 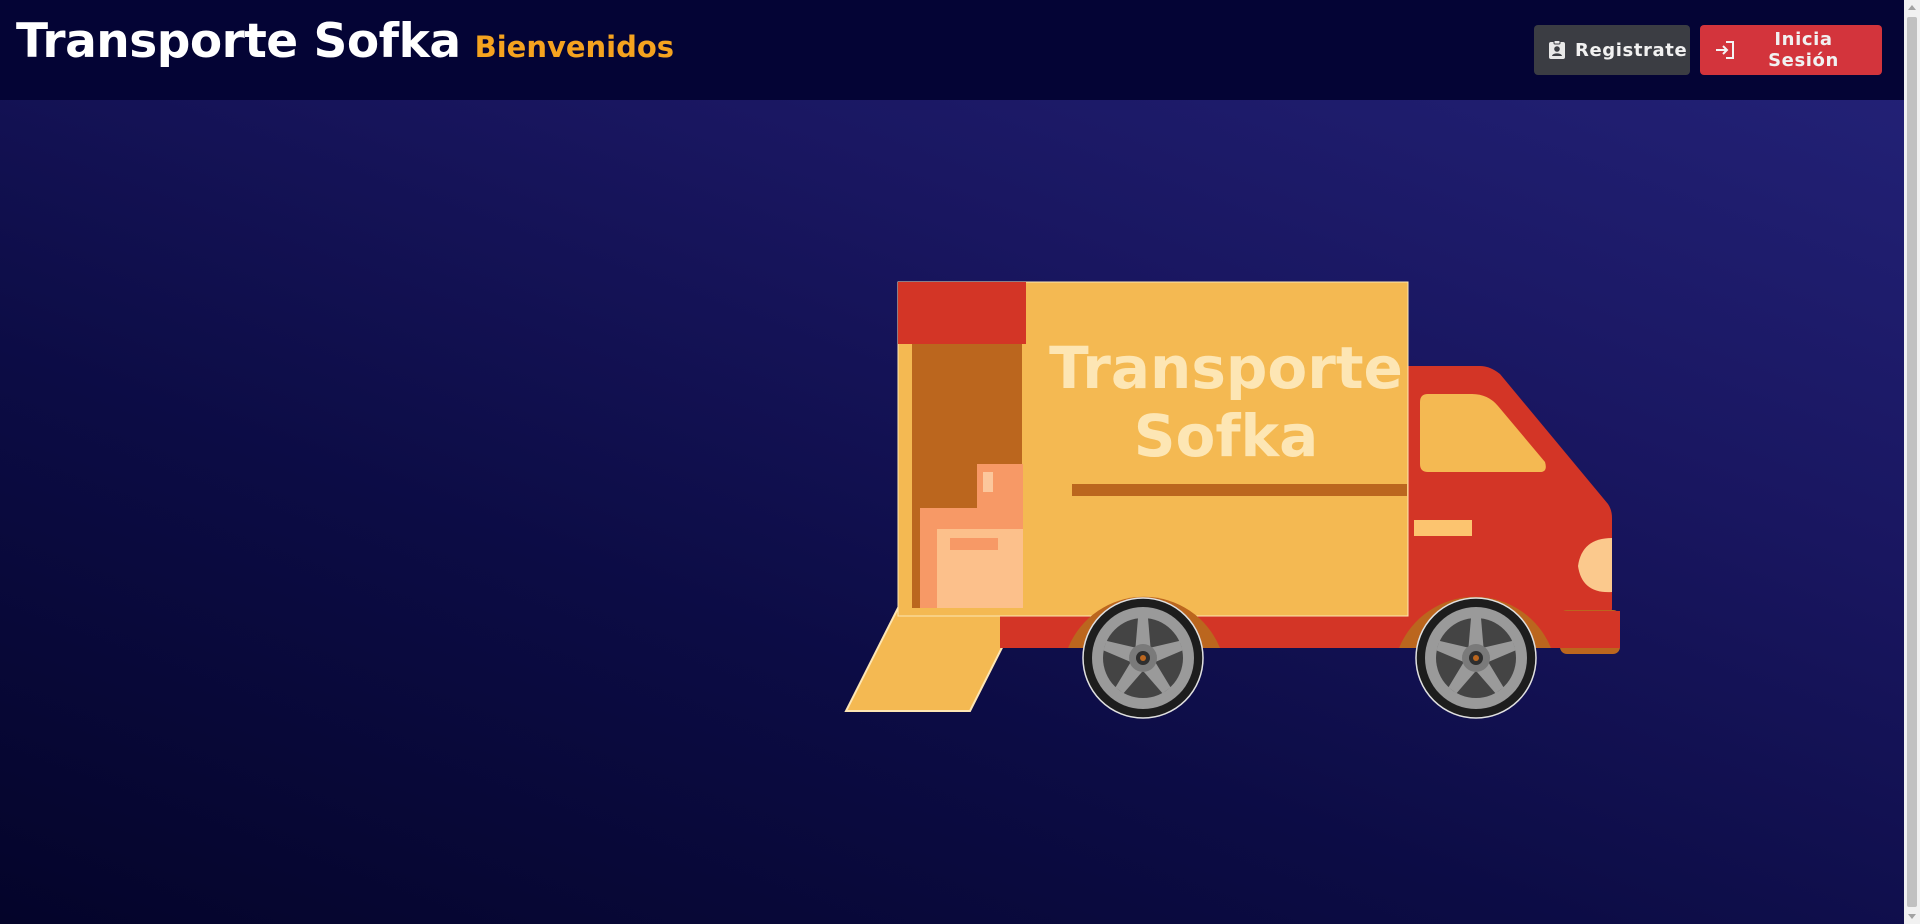 I want to click on login-arrow-icon, so click(x=1725, y=50).